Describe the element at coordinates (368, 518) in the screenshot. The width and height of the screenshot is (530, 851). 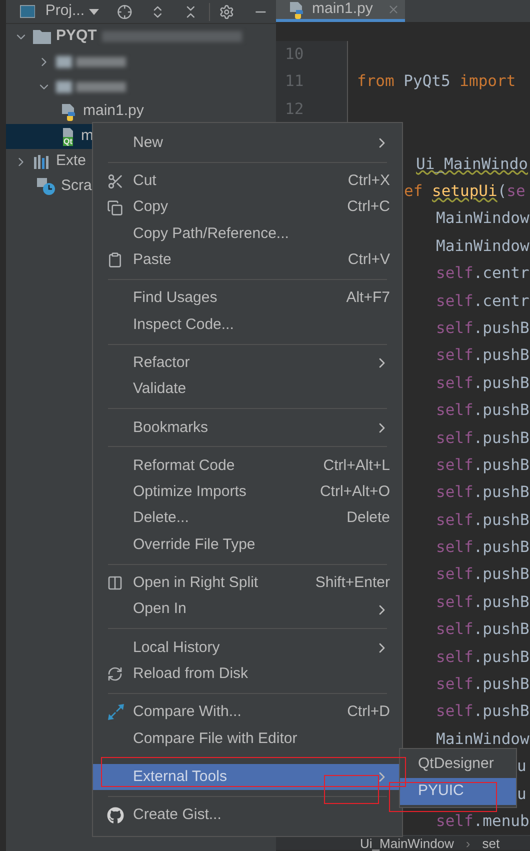
I see `shortcut-label: Delete` at that location.